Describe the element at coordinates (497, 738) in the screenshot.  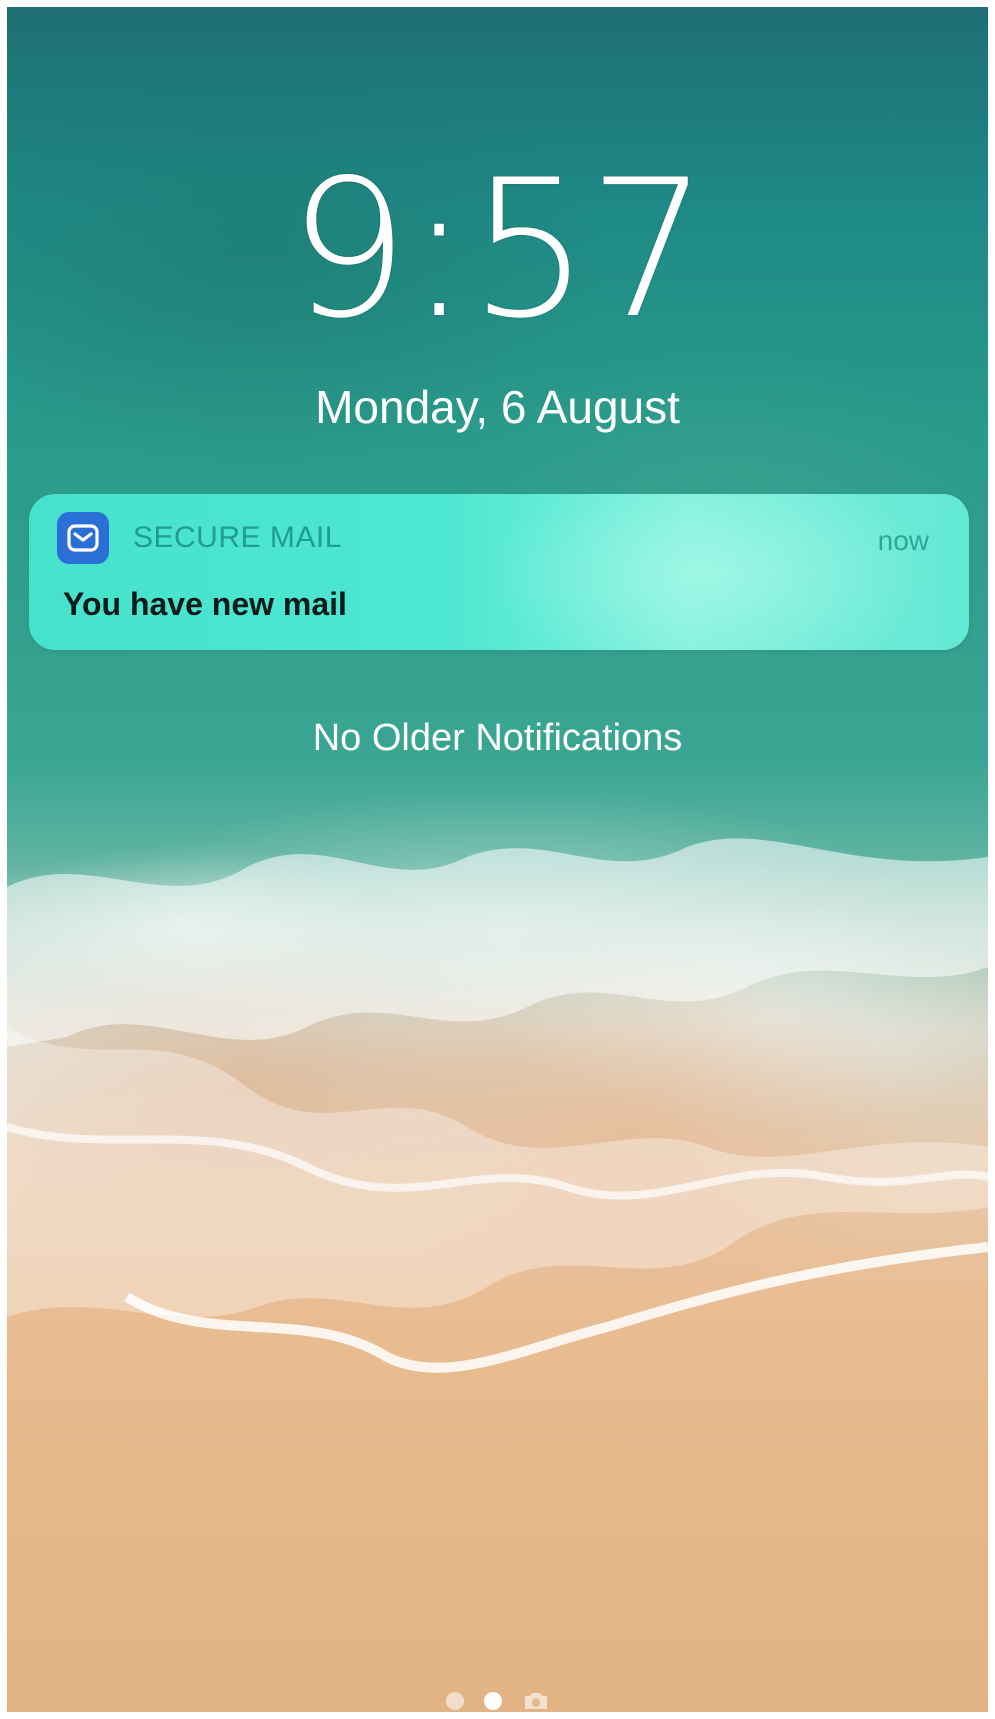
I see `no-older-notifications: No Older Notifications` at that location.